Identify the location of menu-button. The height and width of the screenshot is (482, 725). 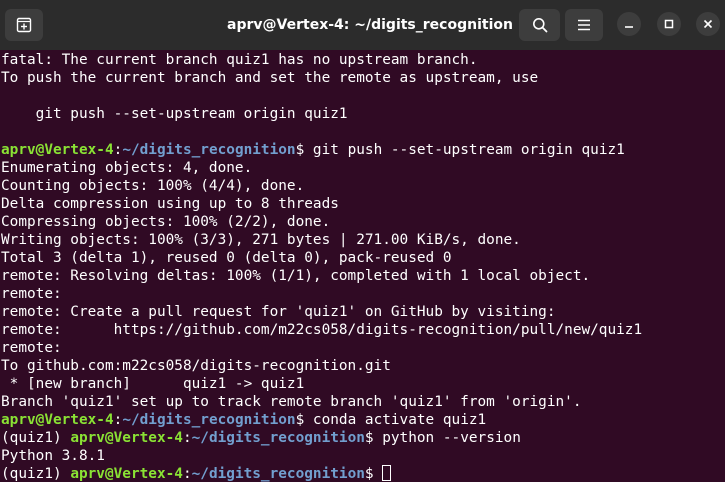
(584, 25).